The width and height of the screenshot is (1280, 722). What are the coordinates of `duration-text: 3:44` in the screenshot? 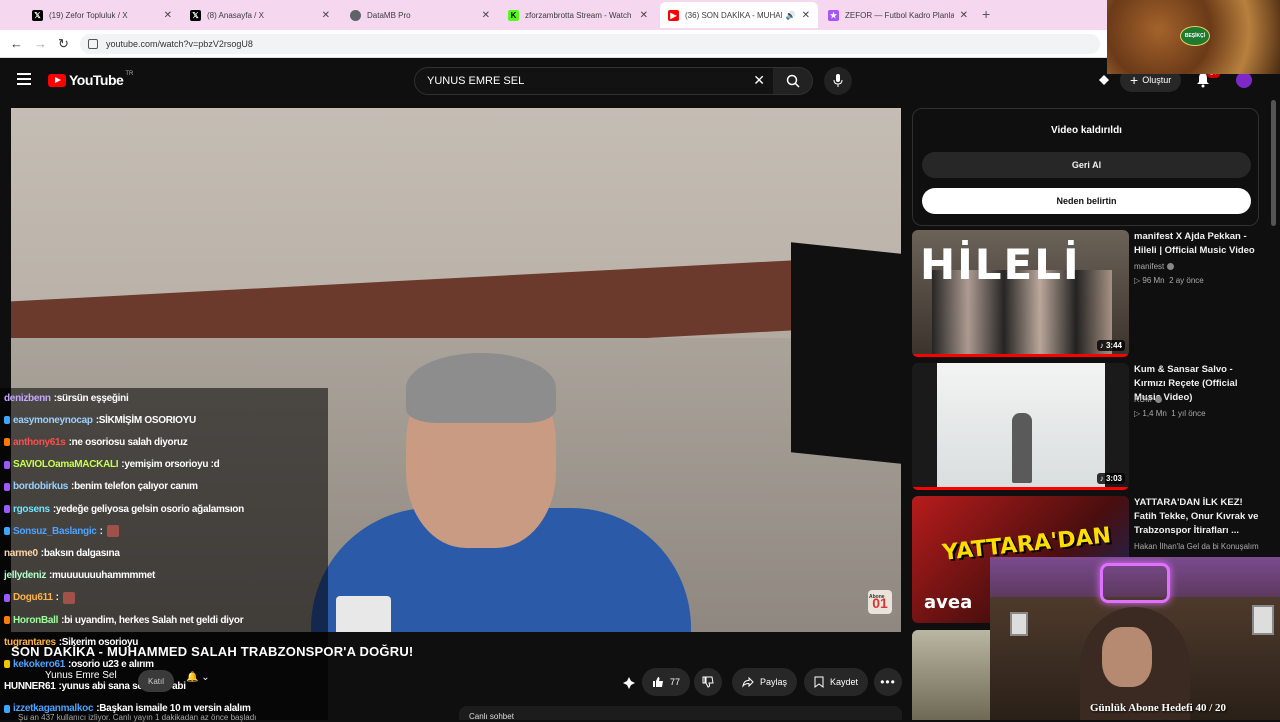 It's located at (1113, 345).